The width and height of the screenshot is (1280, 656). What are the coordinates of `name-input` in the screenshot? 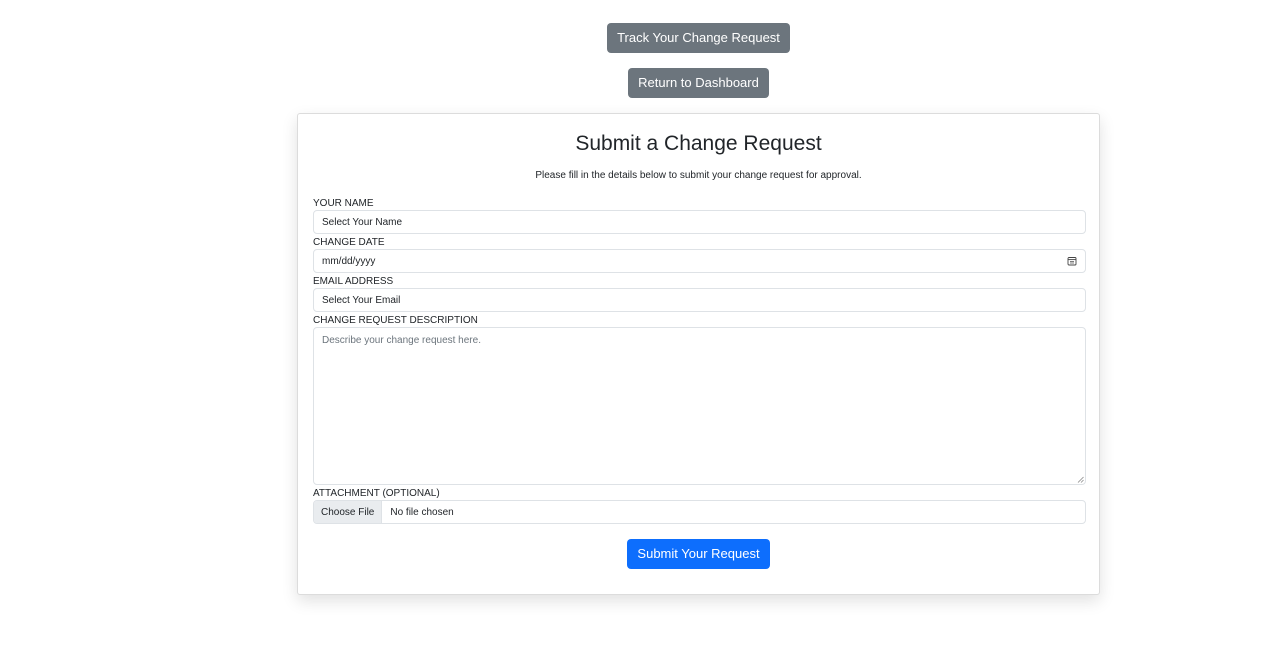 It's located at (699, 222).